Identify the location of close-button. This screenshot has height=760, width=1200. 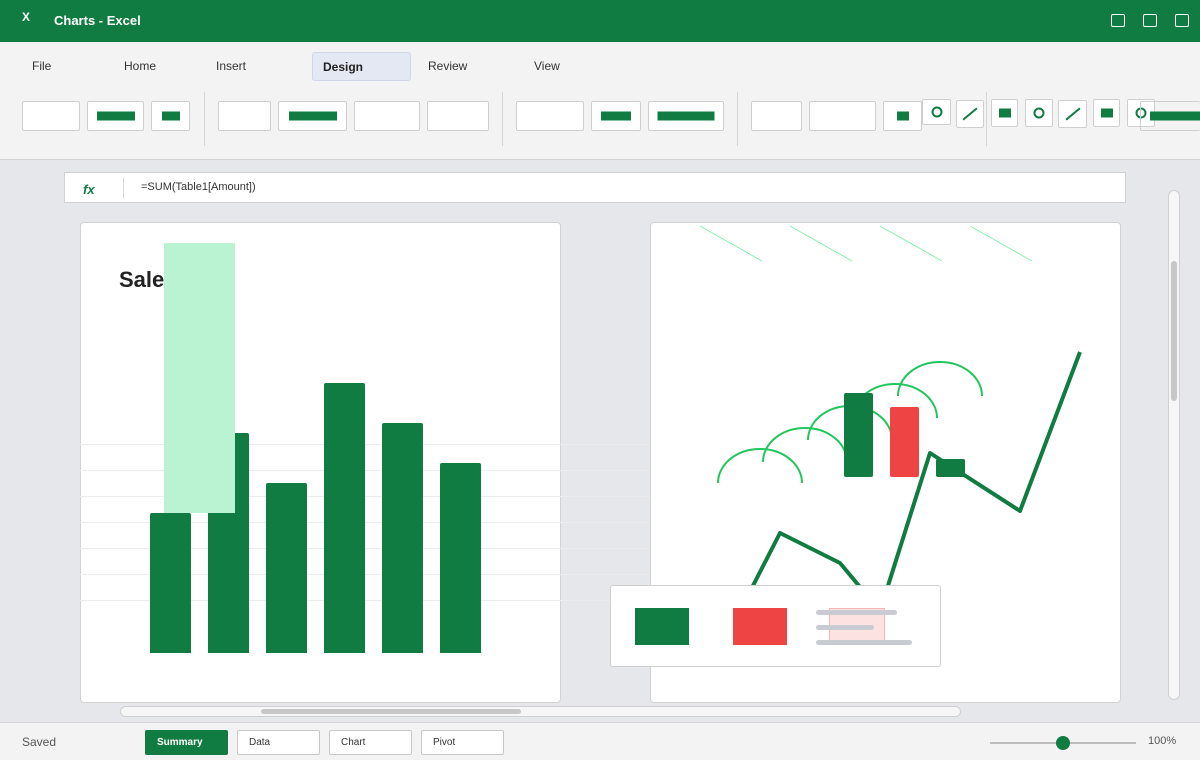
(1182, 20).